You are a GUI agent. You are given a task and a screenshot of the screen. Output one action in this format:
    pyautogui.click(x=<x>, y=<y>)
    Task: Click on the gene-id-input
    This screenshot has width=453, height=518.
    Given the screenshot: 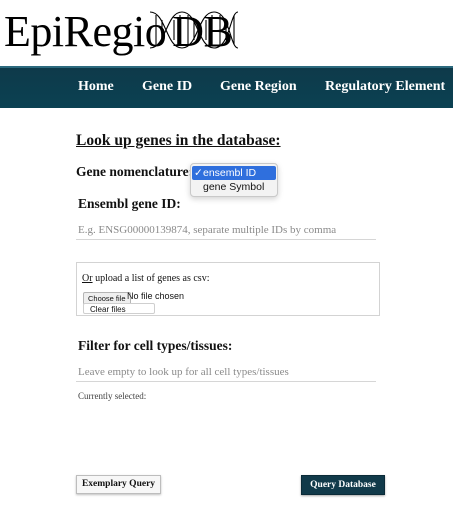 What is the action you would take?
    pyautogui.click(x=226, y=230)
    